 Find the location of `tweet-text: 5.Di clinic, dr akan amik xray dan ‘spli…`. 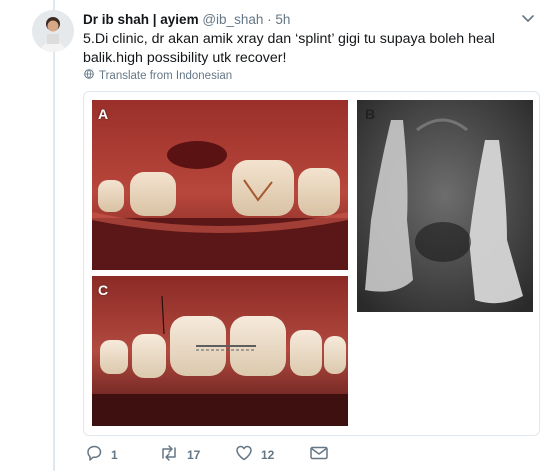

tweet-text: 5.Di clinic, dr akan amik xray dan ‘spli… is located at coordinates (289, 48).